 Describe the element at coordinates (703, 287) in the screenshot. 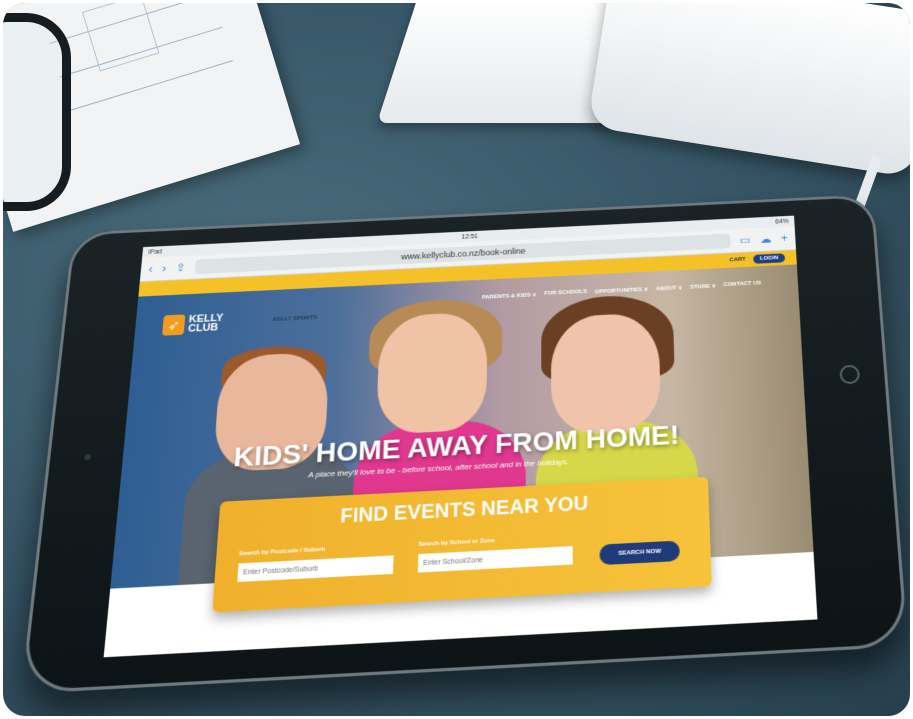

I see `nav-store: STORE ∨` at that location.